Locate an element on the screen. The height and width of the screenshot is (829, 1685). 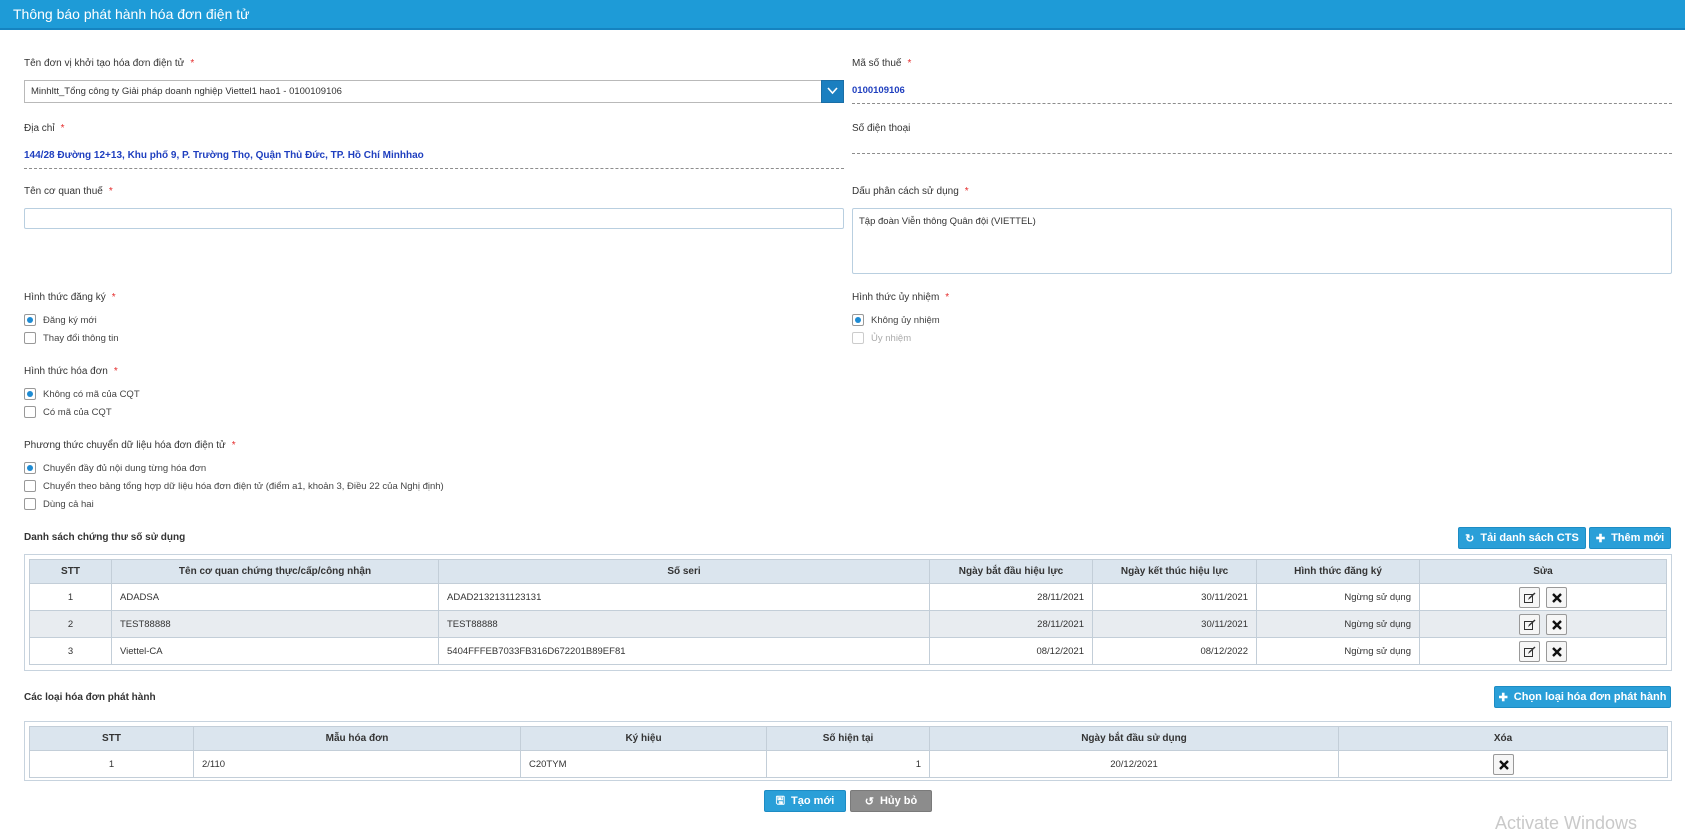
col-current-number: Số hiện tại is located at coordinates (848, 738).